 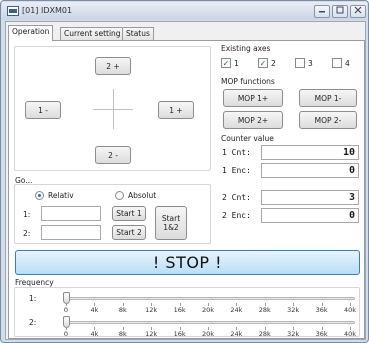 What do you see at coordinates (142, 195) in the screenshot?
I see `absolut-label: Absolut` at bounding box center [142, 195].